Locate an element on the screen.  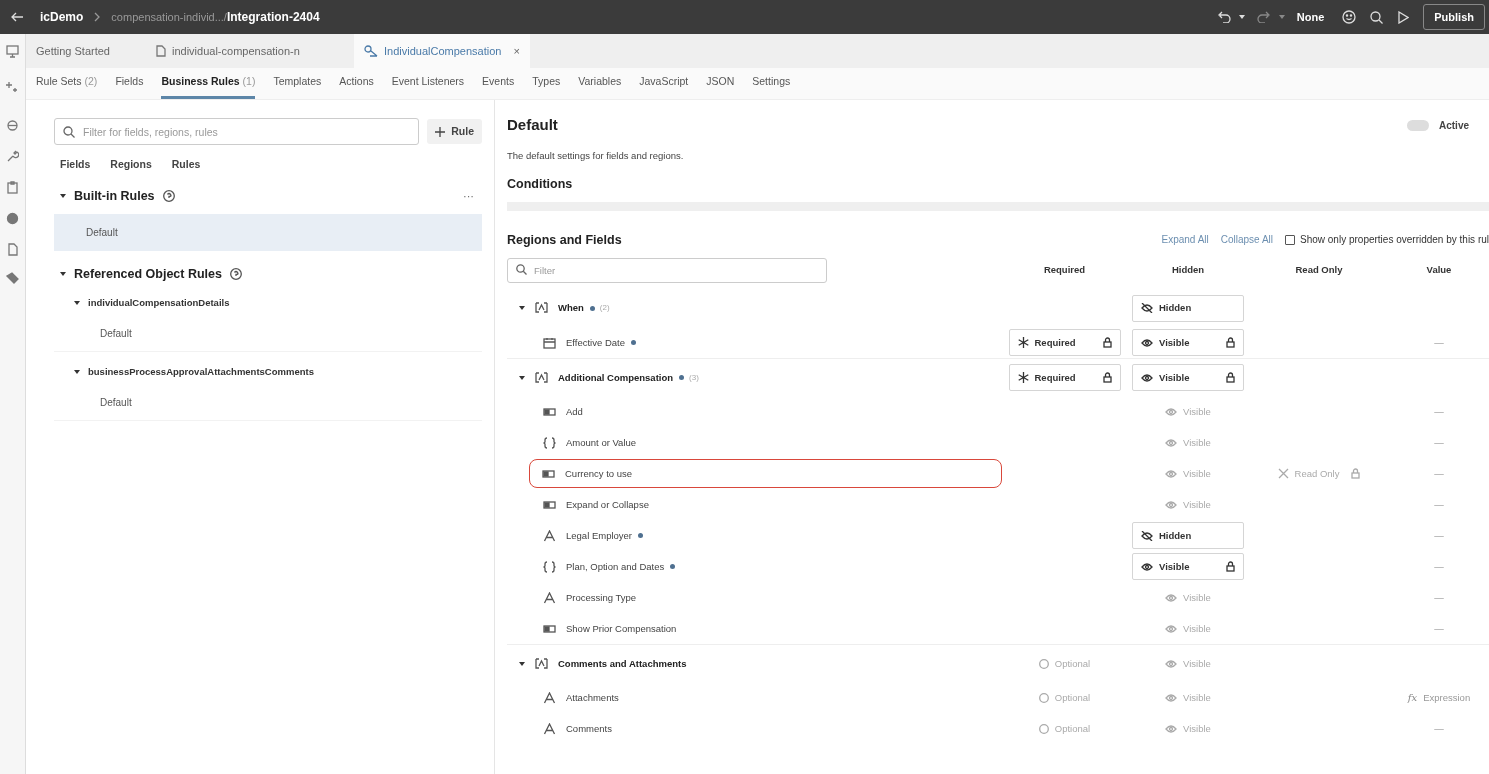
field-name: Attachments is located at coordinates (592, 697).